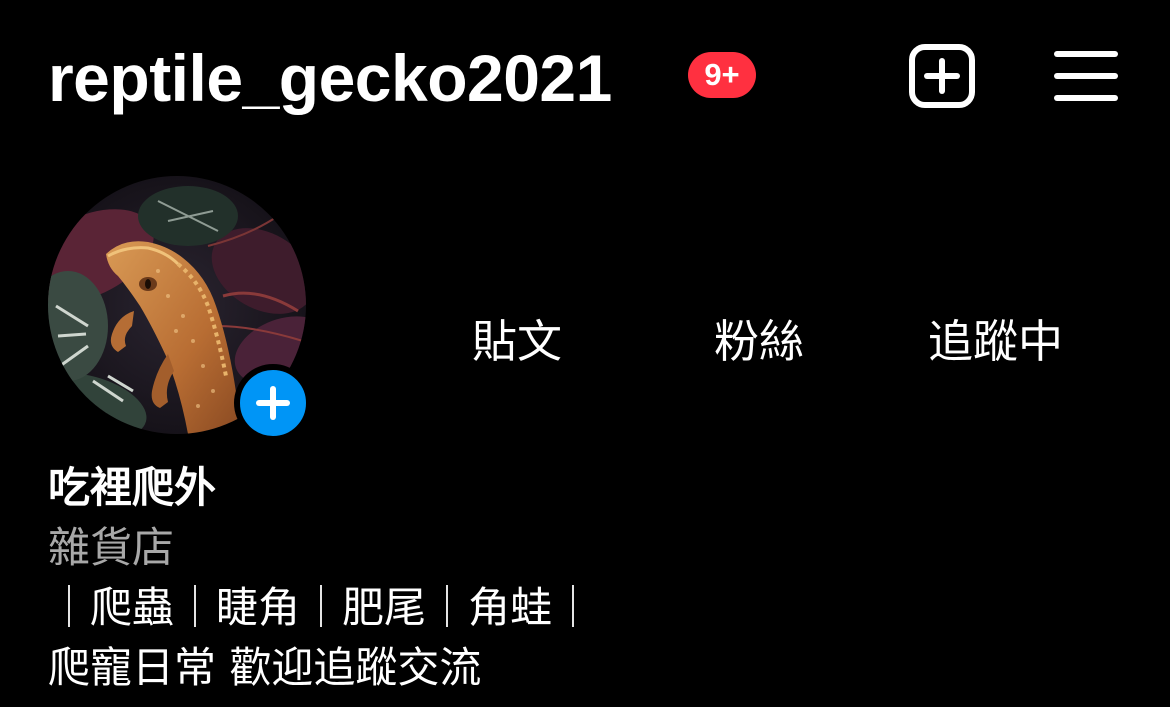  What do you see at coordinates (180, 309) in the screenshot?
I see `avatar-container` at bounding box center [180, 309].